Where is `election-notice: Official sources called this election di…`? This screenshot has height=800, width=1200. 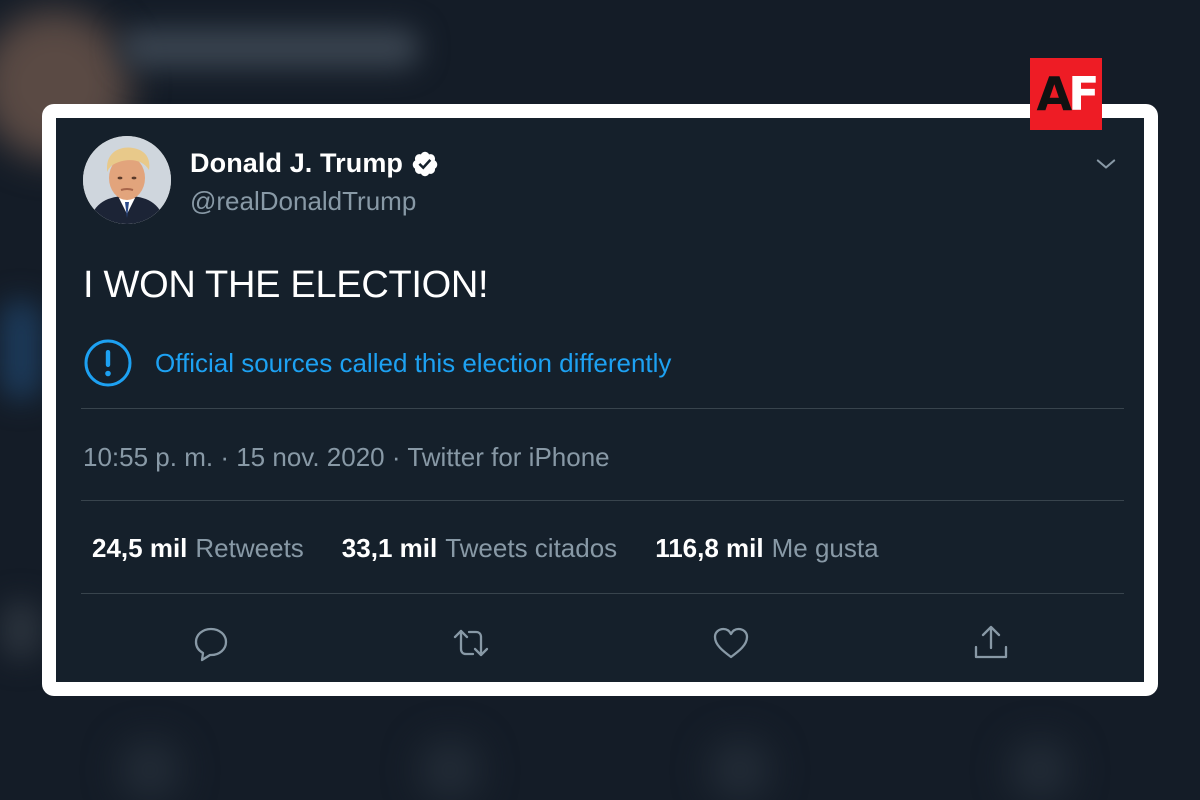
election-notice: Official sources called this election di… is located at coordinates (377, 363).